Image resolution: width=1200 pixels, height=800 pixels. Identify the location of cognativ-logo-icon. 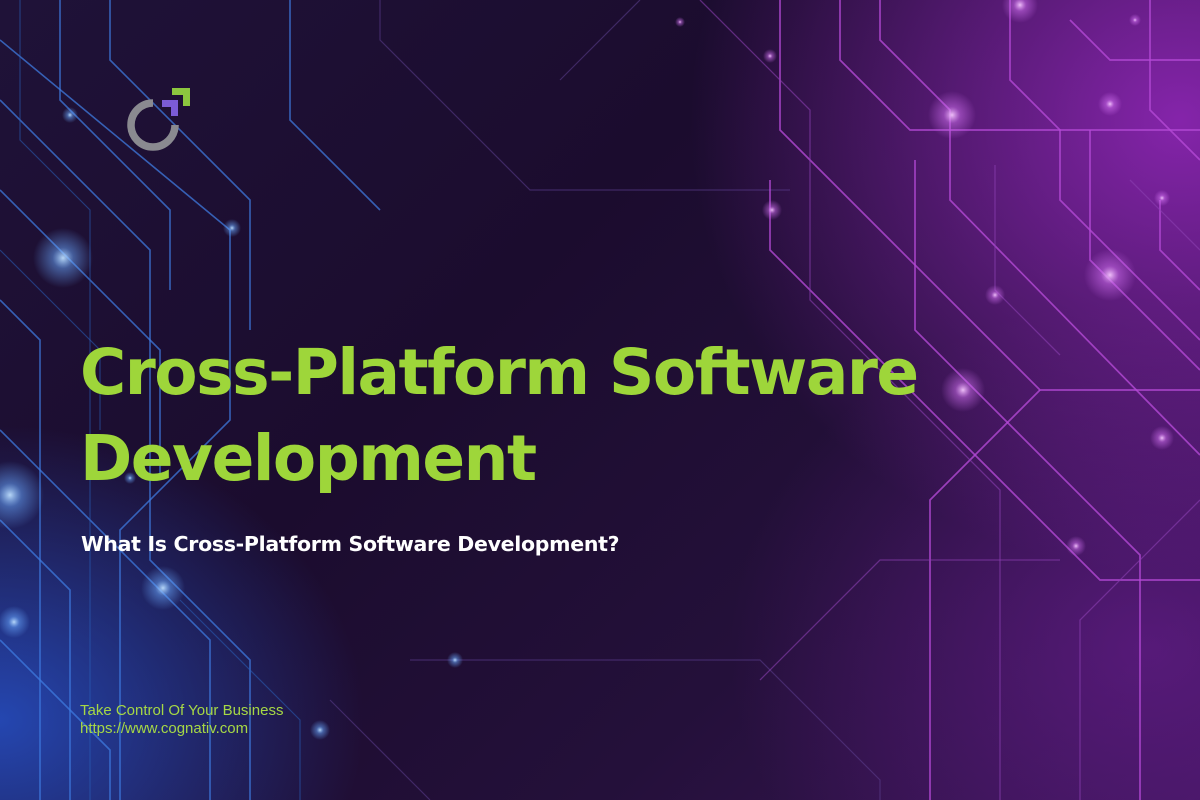
(158, 119).